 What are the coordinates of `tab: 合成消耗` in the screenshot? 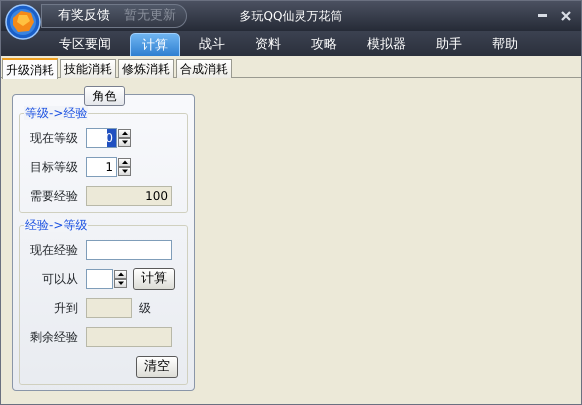 It's located at (204, 68).